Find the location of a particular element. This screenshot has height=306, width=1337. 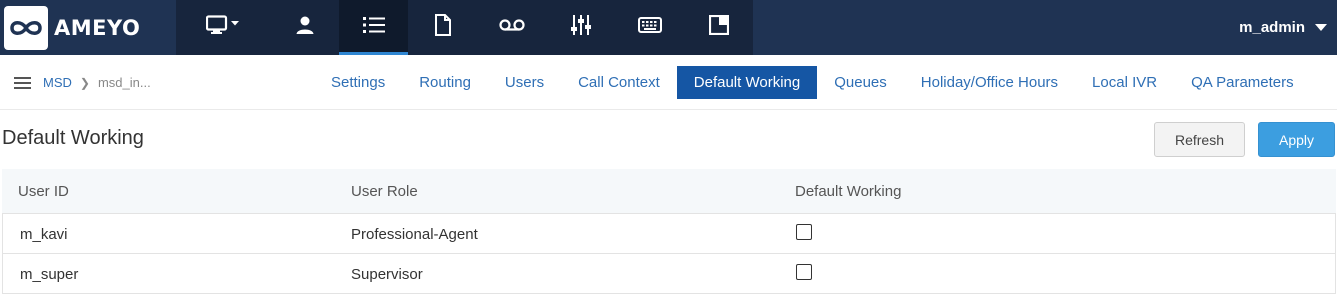

tab-routing: Routing is located at coordinates (445, 82).